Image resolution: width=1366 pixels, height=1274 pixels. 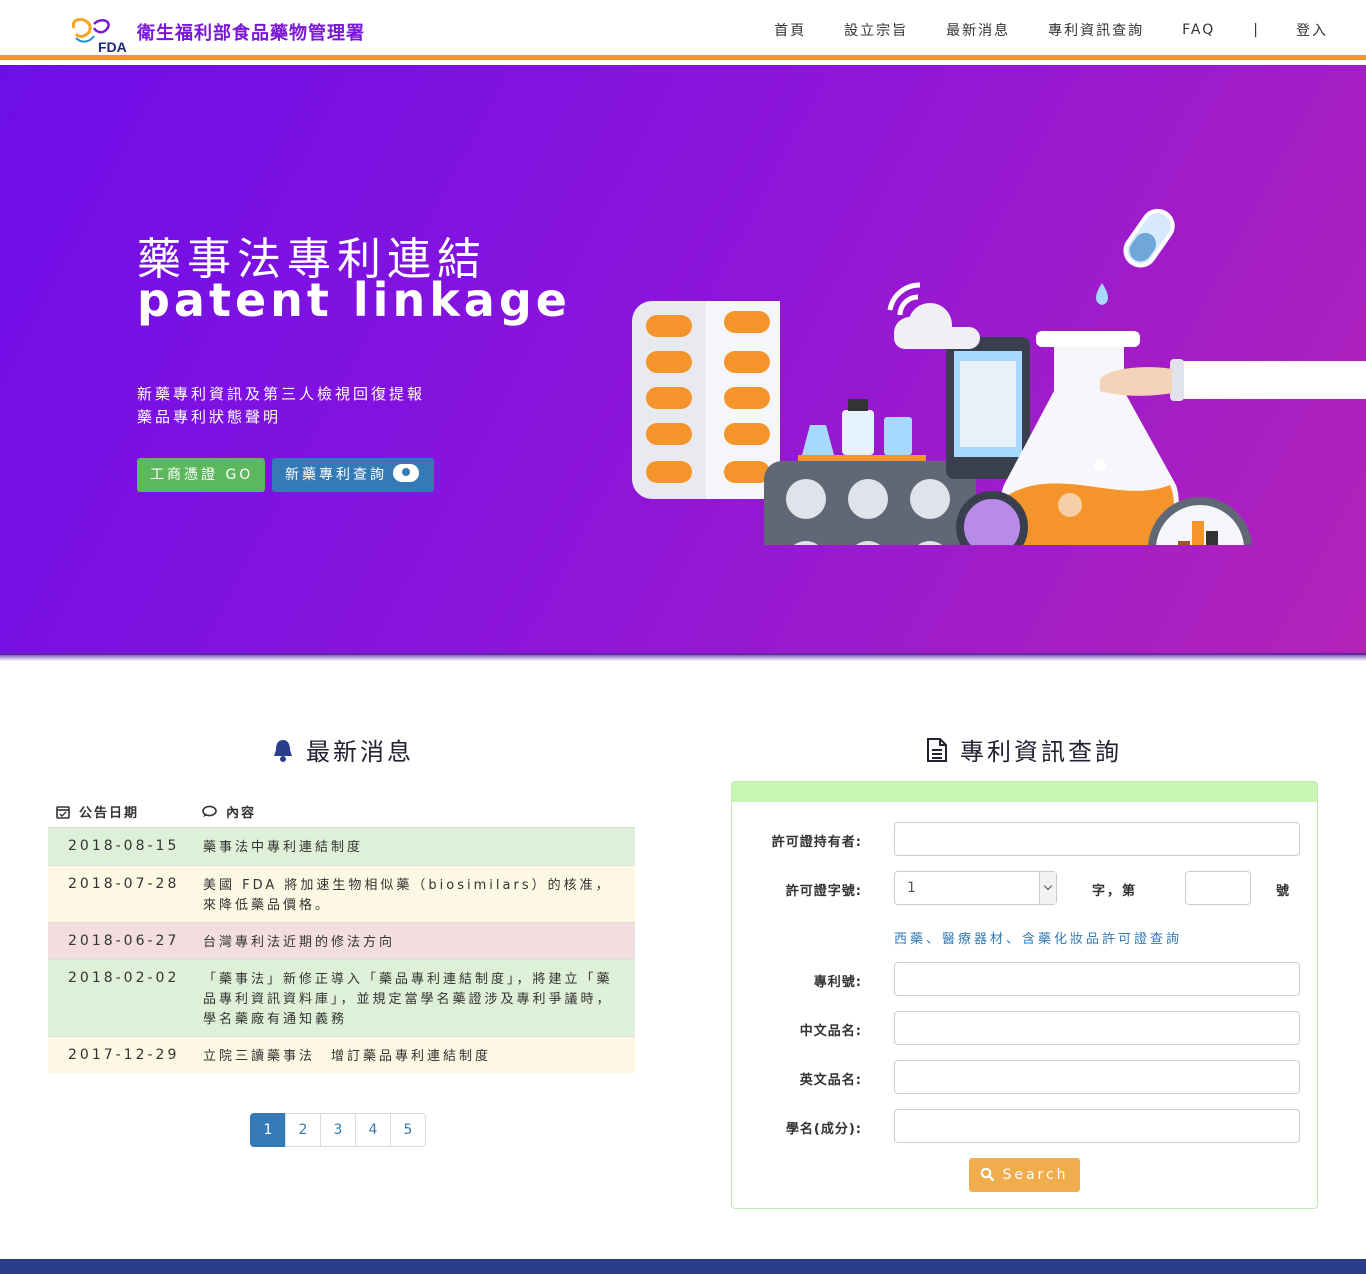 What do you see at coordinates (876, 30) in the screenshot?
I see `nav-purpose: 設立宗旨` at bounding box center [876, 30].